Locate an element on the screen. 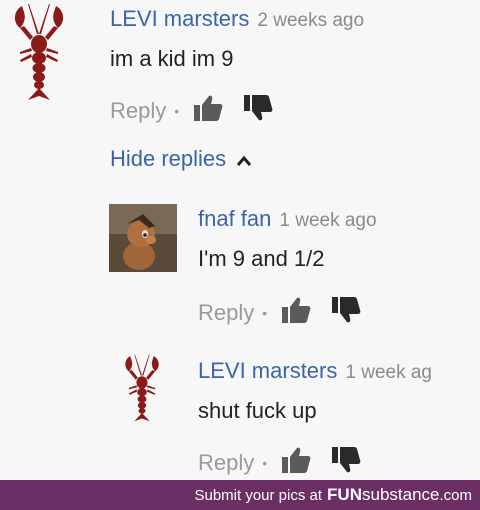  watermark-prefix: Submit your pics at is located at coordinates (258, 495).